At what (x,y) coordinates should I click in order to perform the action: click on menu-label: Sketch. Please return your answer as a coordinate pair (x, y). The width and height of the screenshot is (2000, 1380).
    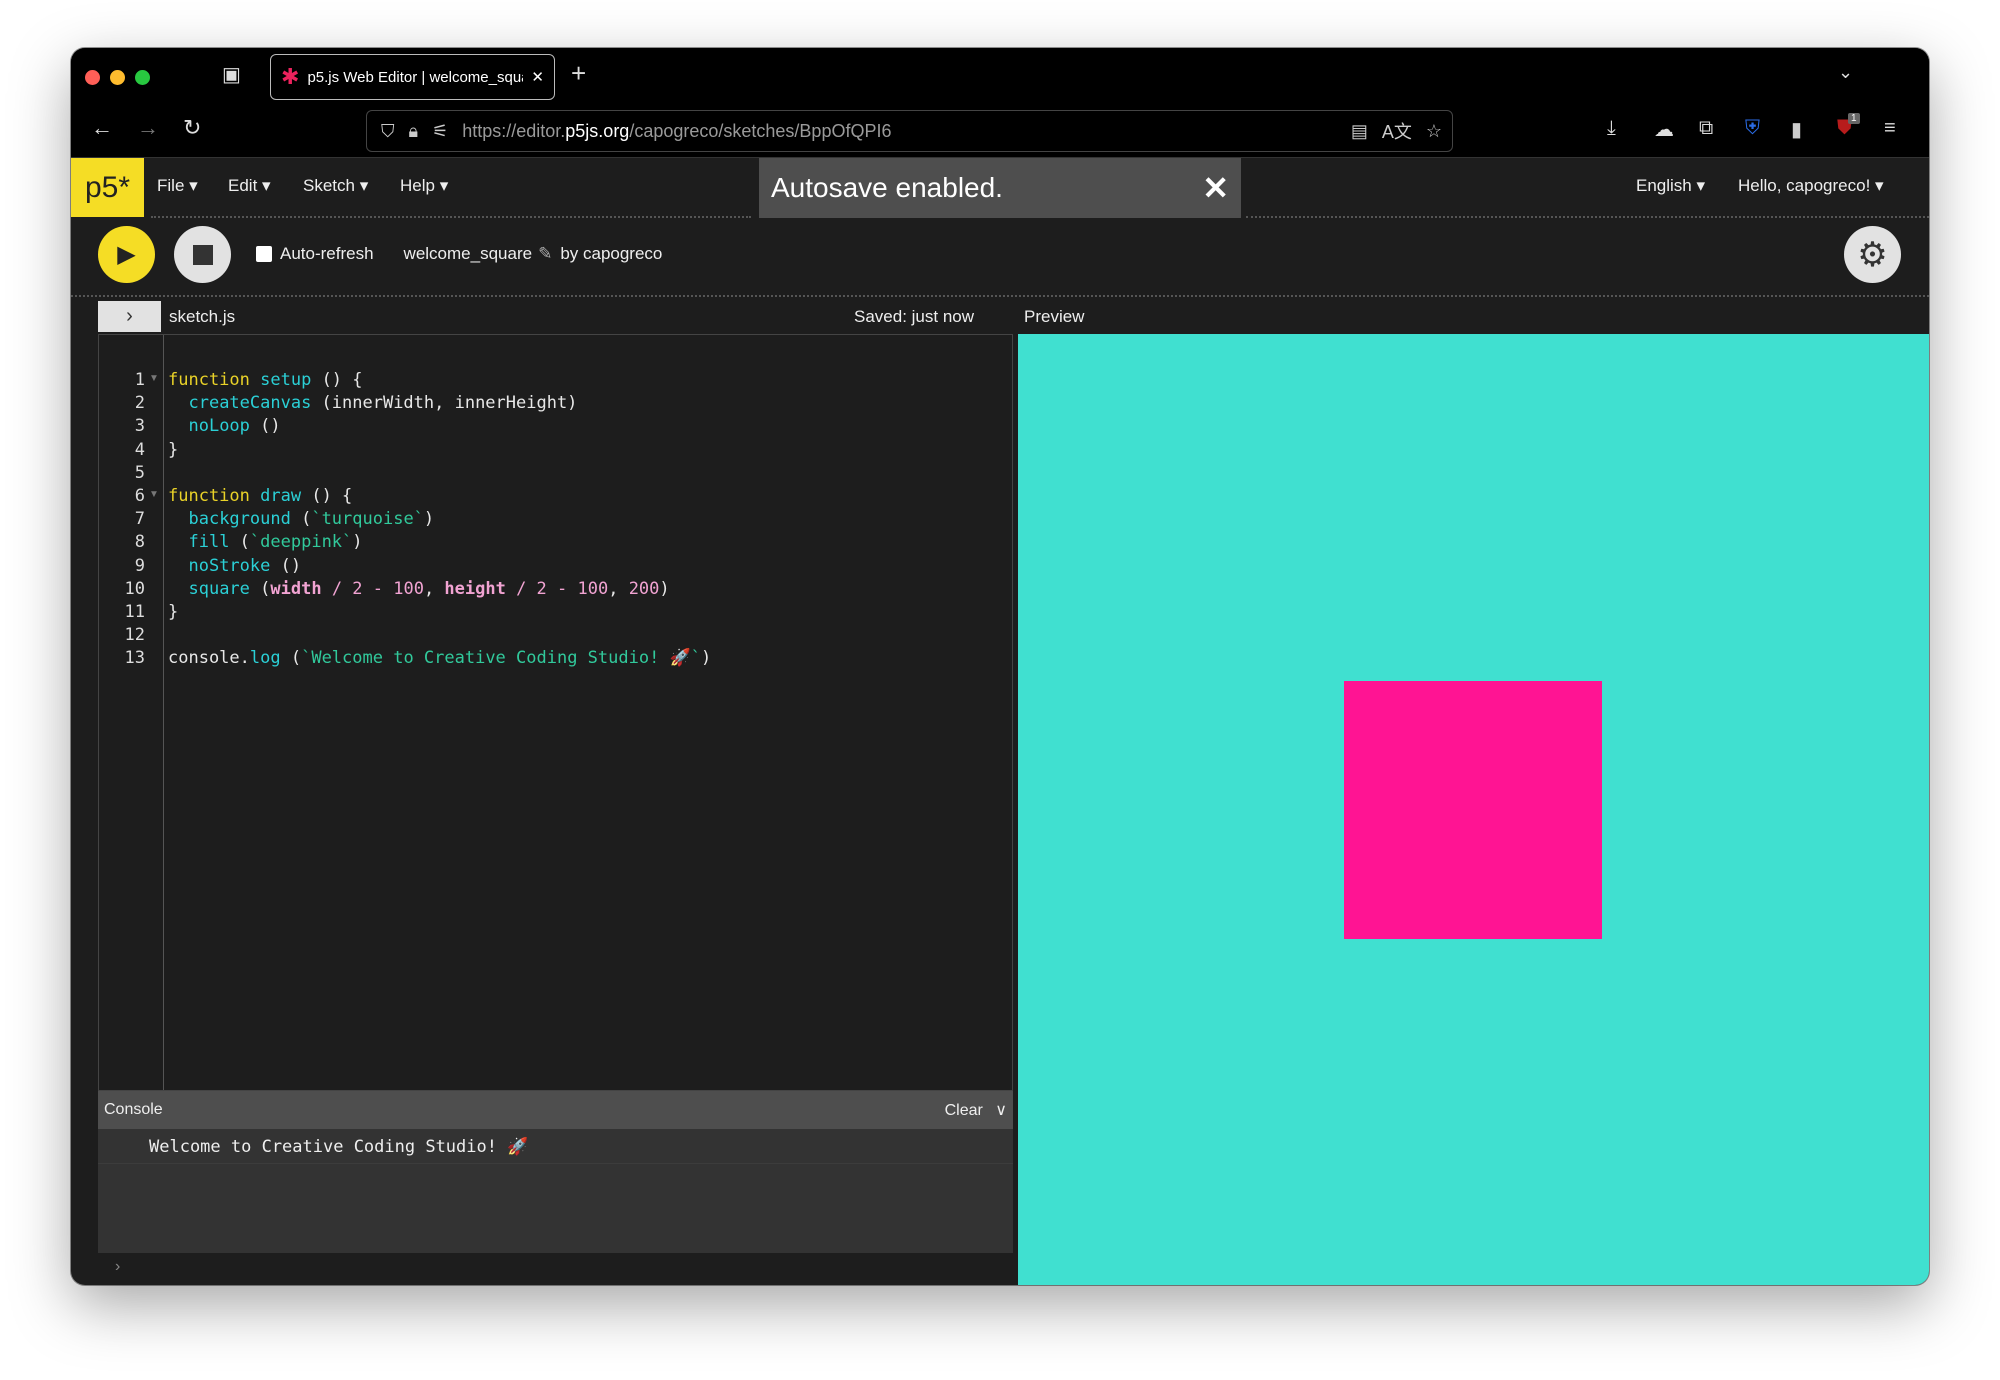
    Looking at the image, I should click on (329, 185).